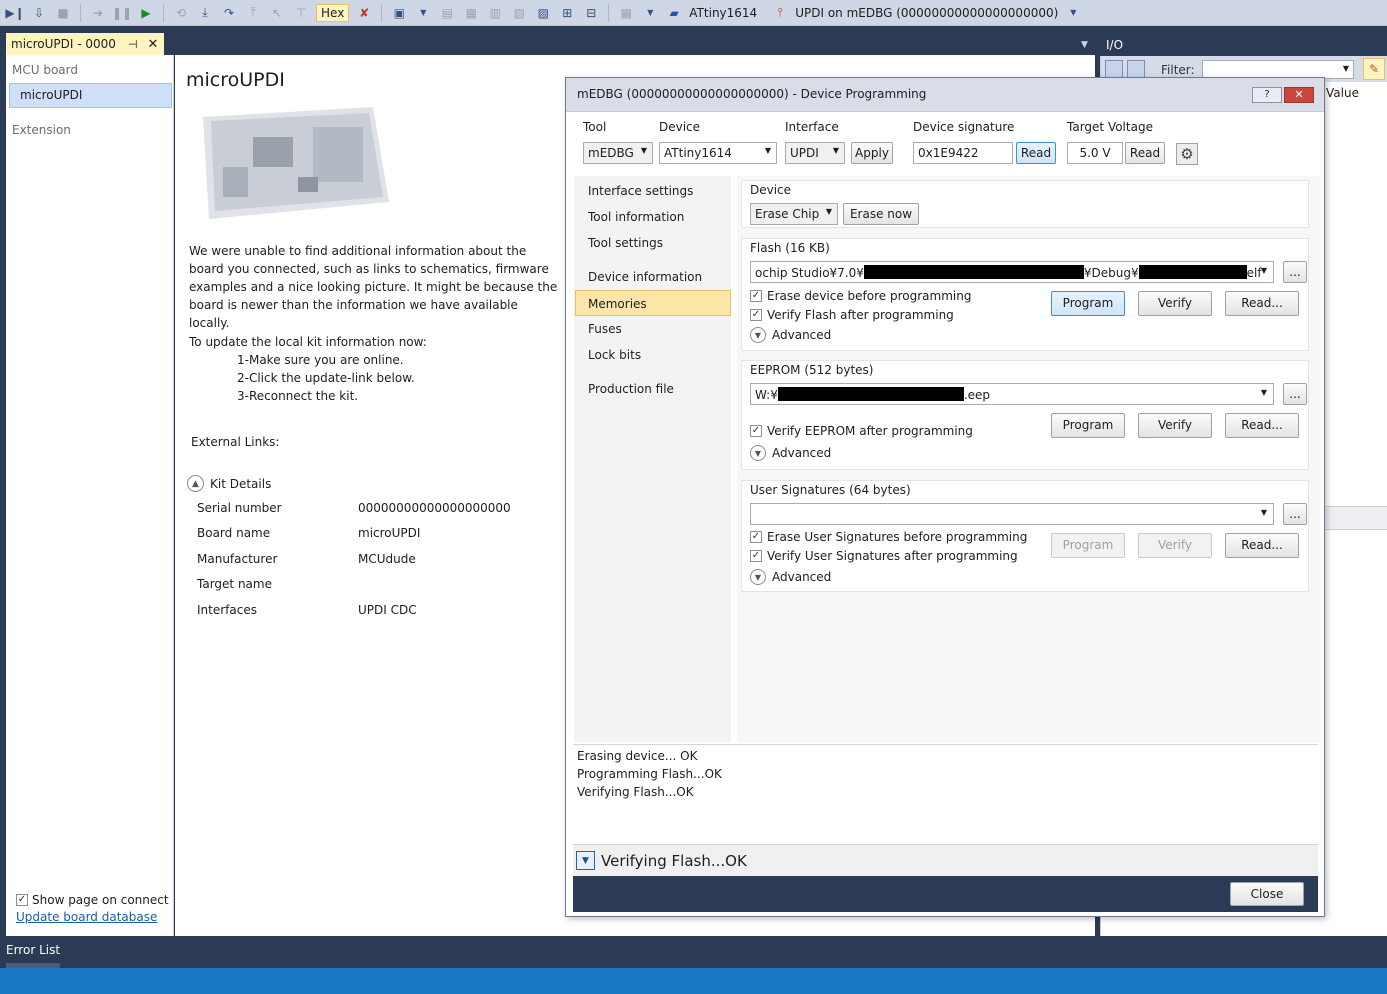  What do you see at coordinates (652, 191) in the screenshot?
I see `nav-interface-settings: Interface settings` at bounding box center [652, 191].